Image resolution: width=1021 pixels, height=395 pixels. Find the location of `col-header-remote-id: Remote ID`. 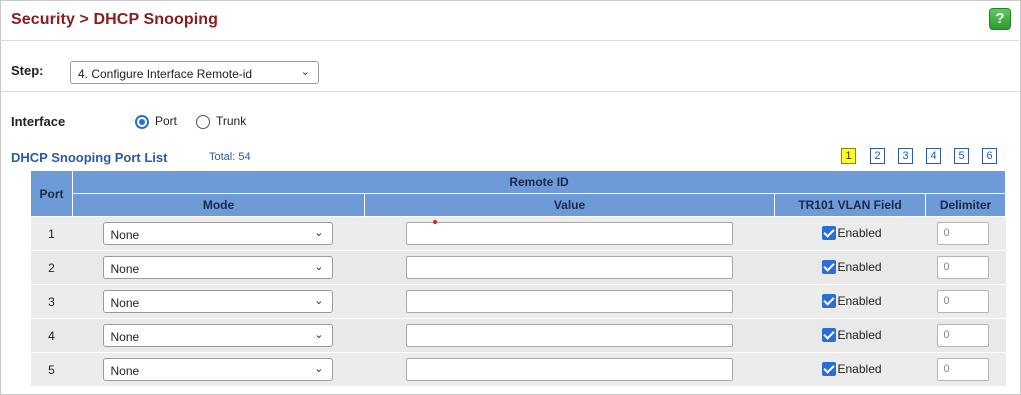

col-header-remote-id: Remote ID is located at coordinates (539, 182).